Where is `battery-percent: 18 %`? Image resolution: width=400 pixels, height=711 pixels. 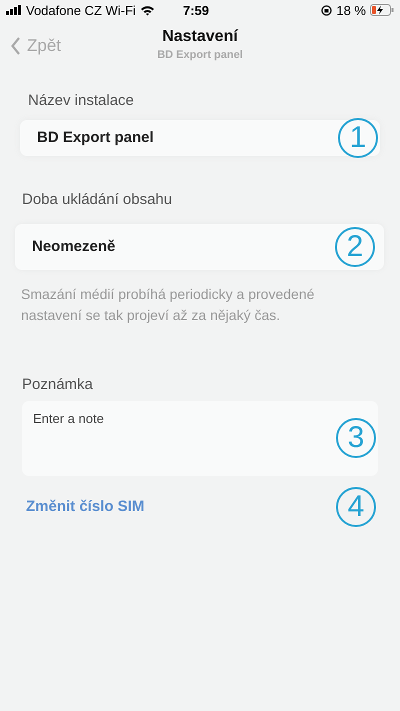
battery-percent: 18 % is located at coordinates (351, 10).